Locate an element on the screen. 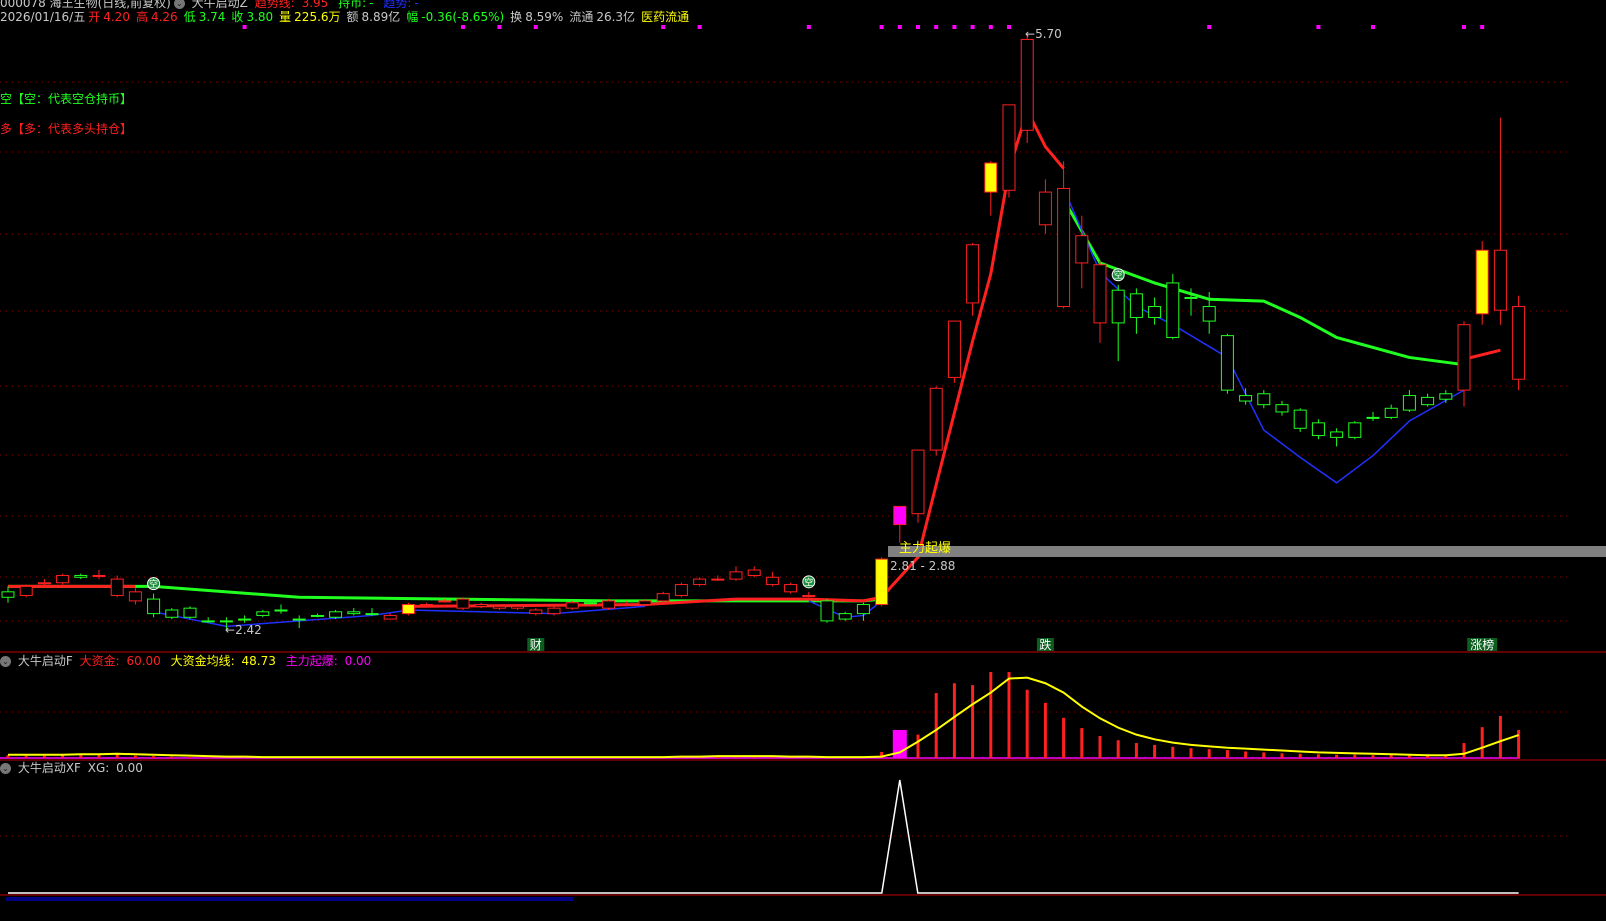 Image resolution: width=1606 pixels, height=921 pixels. hold-line is located at coordinates (1263, 282).